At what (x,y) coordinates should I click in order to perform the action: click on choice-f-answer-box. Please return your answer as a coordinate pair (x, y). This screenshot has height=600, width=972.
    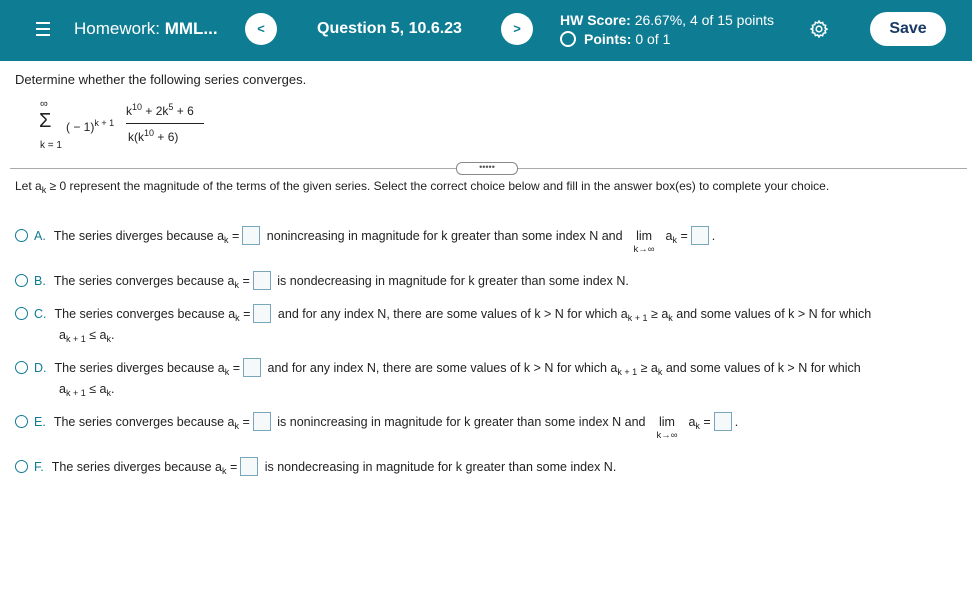
    Looking at the image, I should click on (249, 466).